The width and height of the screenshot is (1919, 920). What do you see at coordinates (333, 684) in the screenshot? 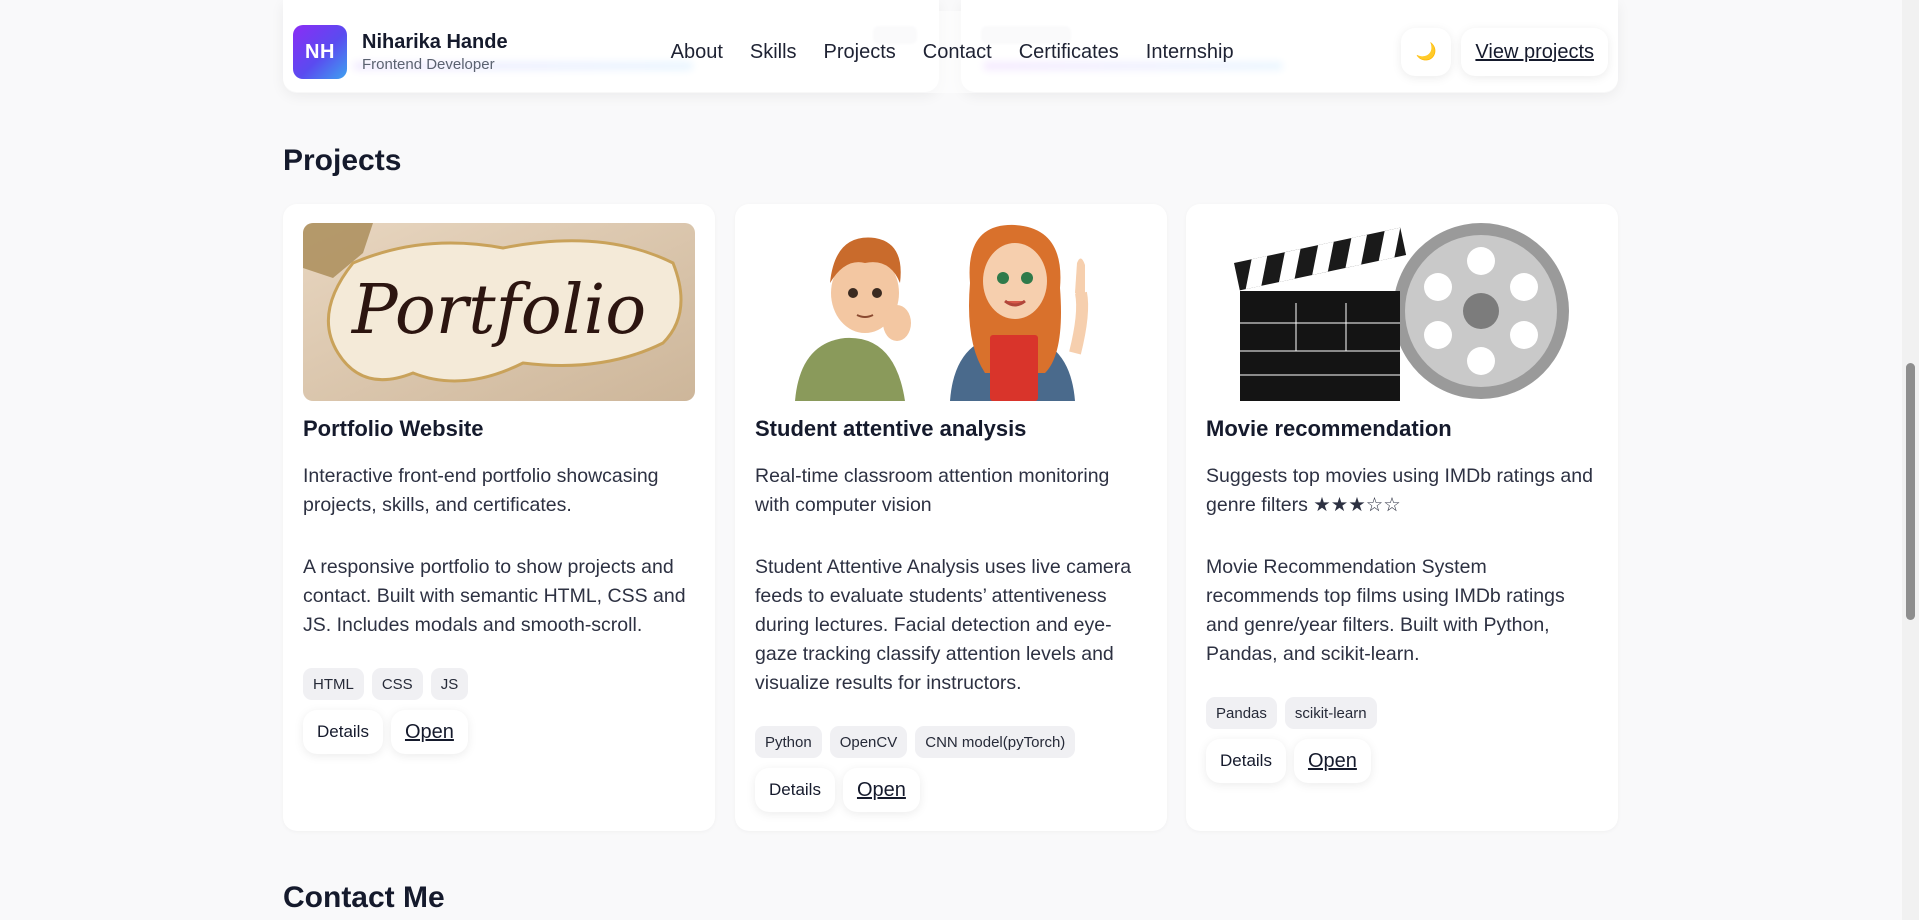
I see `tag-html: HTML` at bounding box center [333, 684].